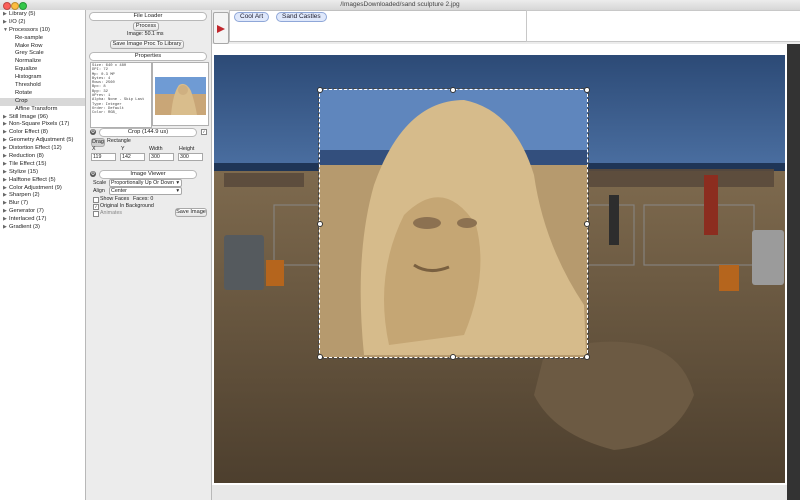 This screenshot has width=800, height=500. I want to click on sidebar-item: ▼Processors (10), so click(42, 31).